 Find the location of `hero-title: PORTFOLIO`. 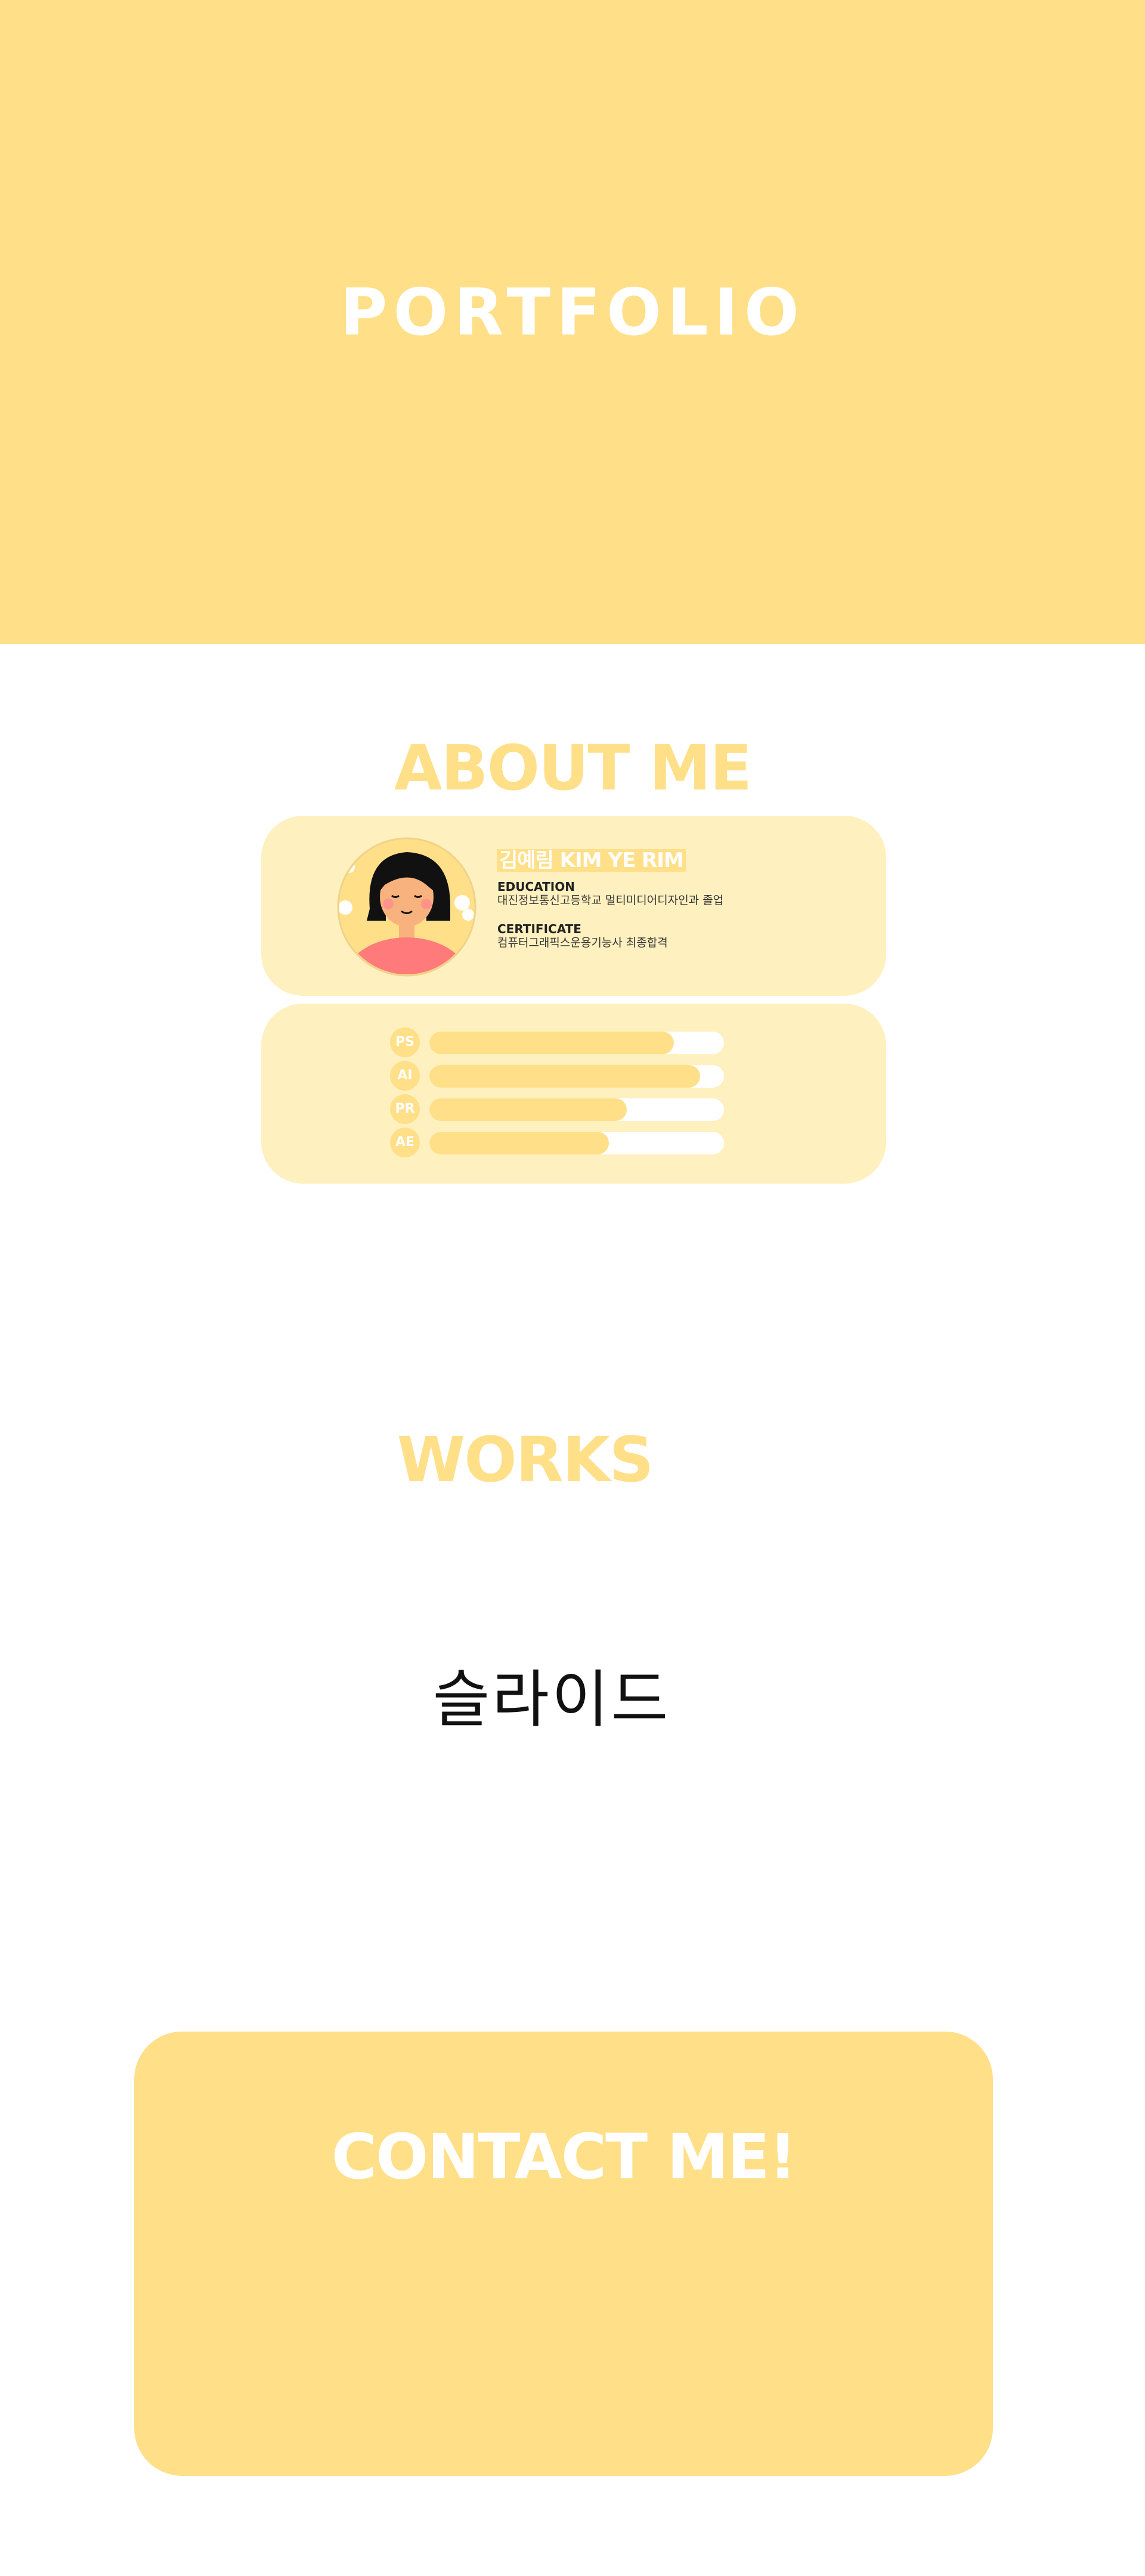

hero-title: PORTFOLIO is located at coordinates (572, 312).